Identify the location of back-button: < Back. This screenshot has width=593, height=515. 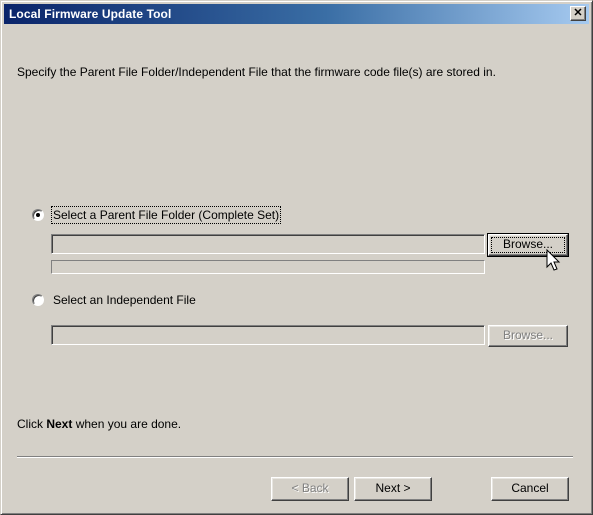
(310, 489).